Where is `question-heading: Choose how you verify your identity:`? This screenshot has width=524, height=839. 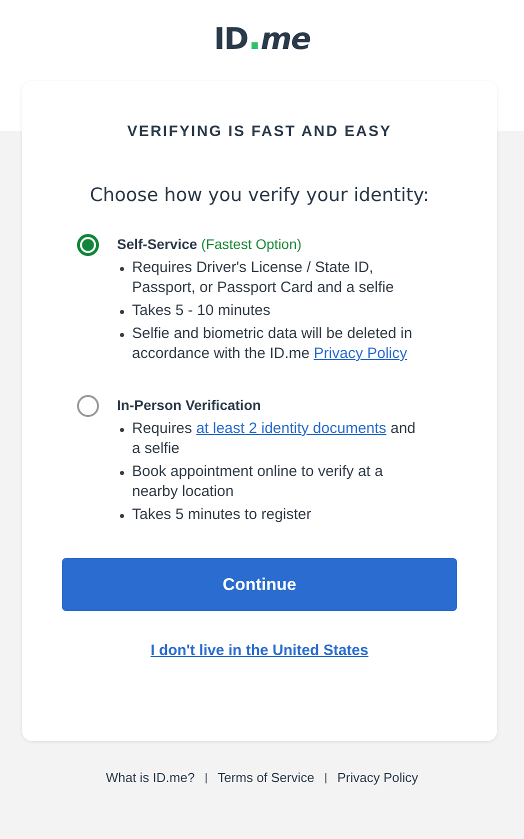
question-heading: Choose how you verify your identity: is located at coordinates (259, 195).